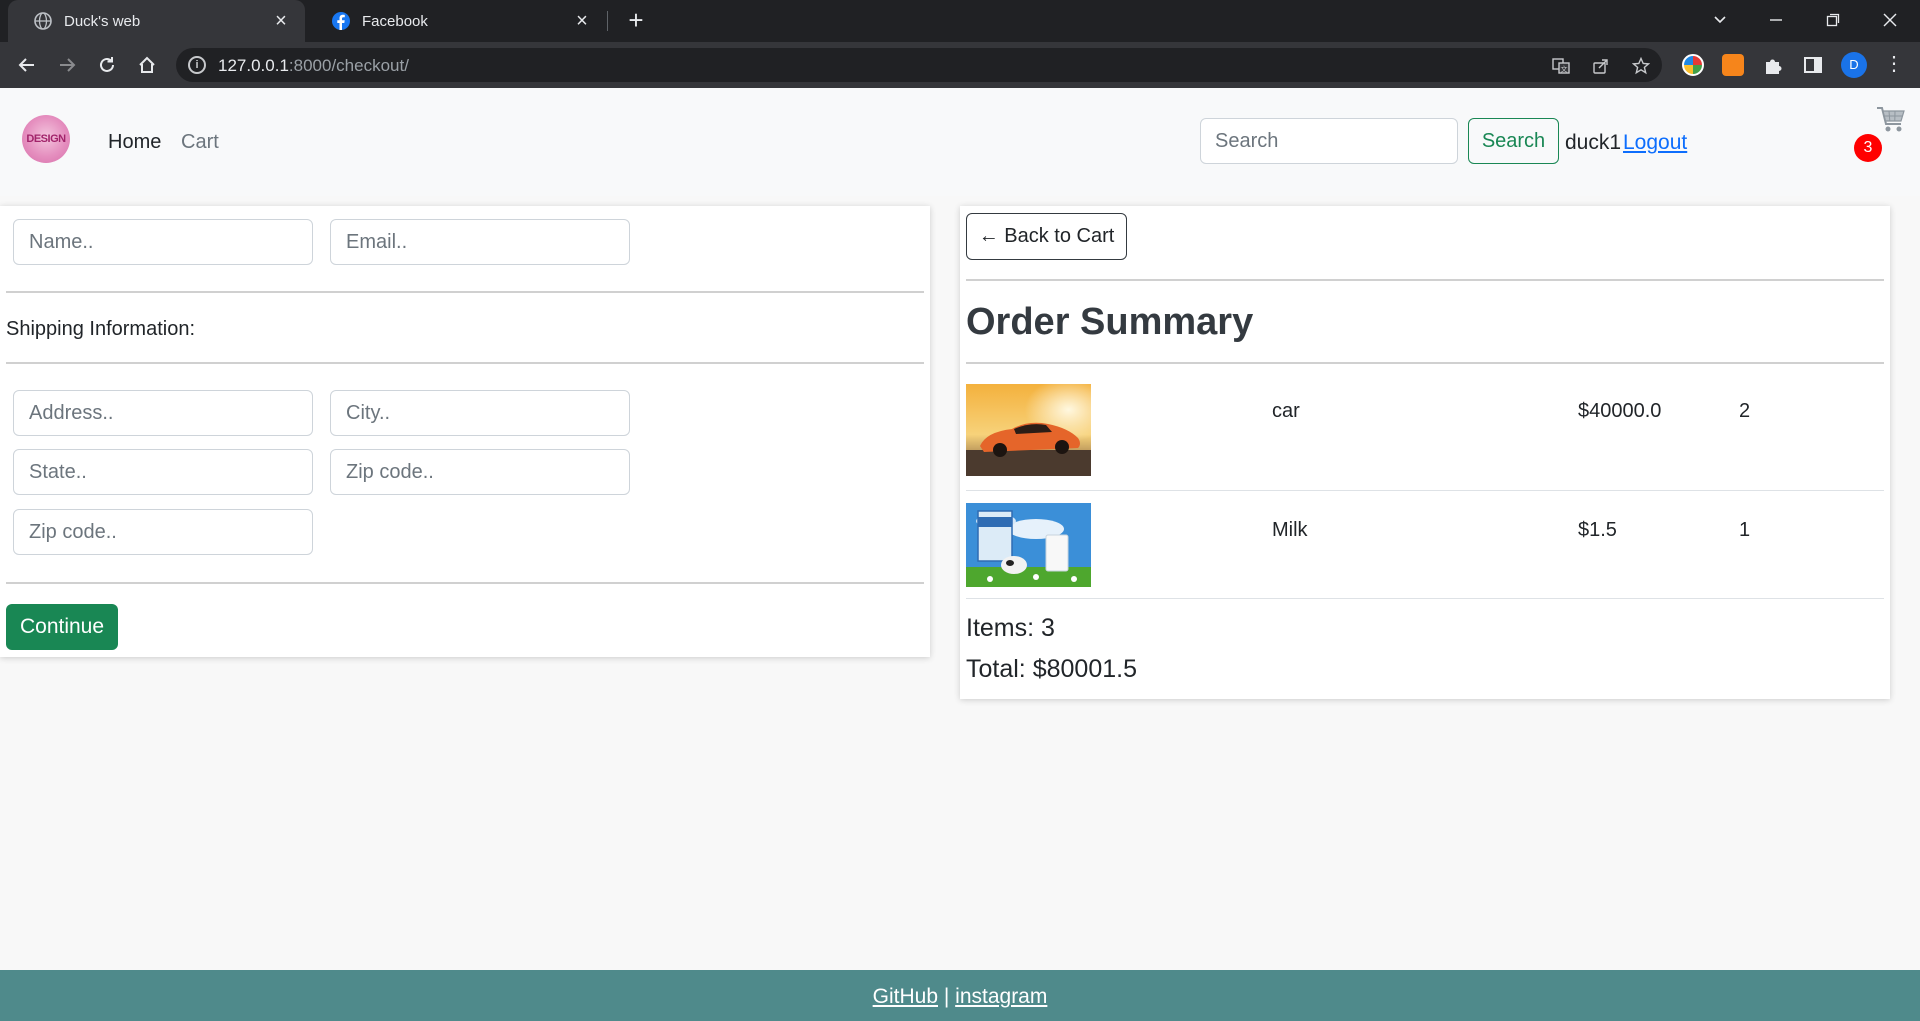  I want to click on instagram-link: instagram, so click(1001, 996).